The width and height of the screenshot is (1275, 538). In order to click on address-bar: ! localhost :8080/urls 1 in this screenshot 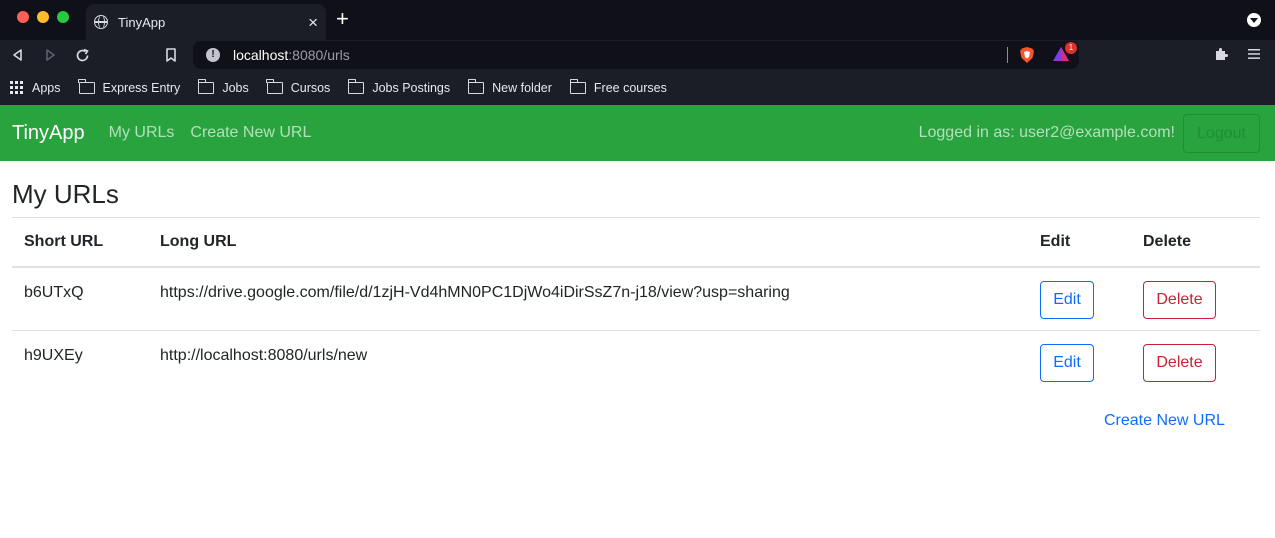, I will do `click(636, 55)`.